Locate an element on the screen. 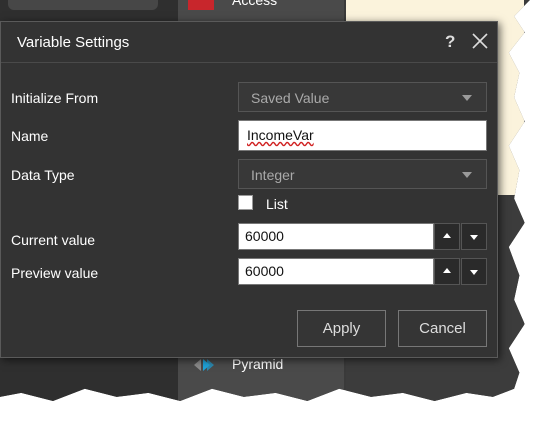  name-input: IncomeVar is located at coordinates (362, 135).